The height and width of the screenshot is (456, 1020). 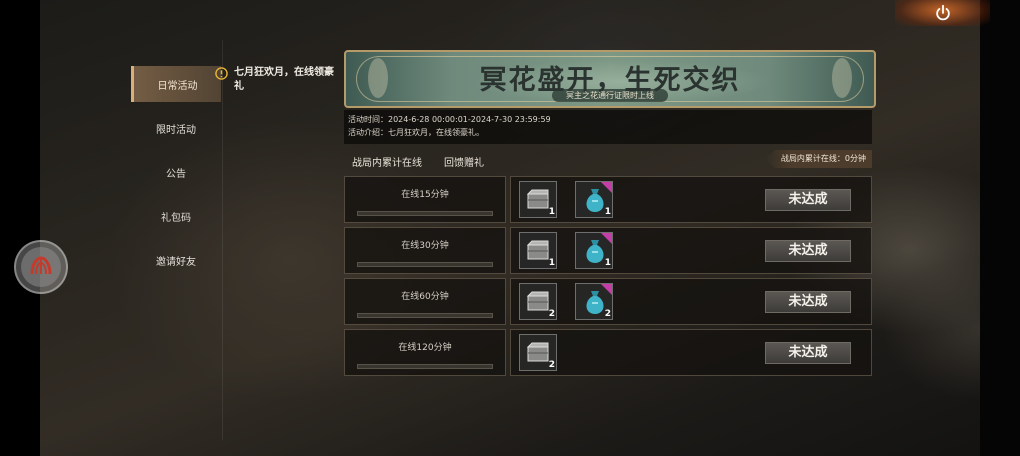 I want to click on milestone-cell: 在线30分钟, so click(x=425, y=250).